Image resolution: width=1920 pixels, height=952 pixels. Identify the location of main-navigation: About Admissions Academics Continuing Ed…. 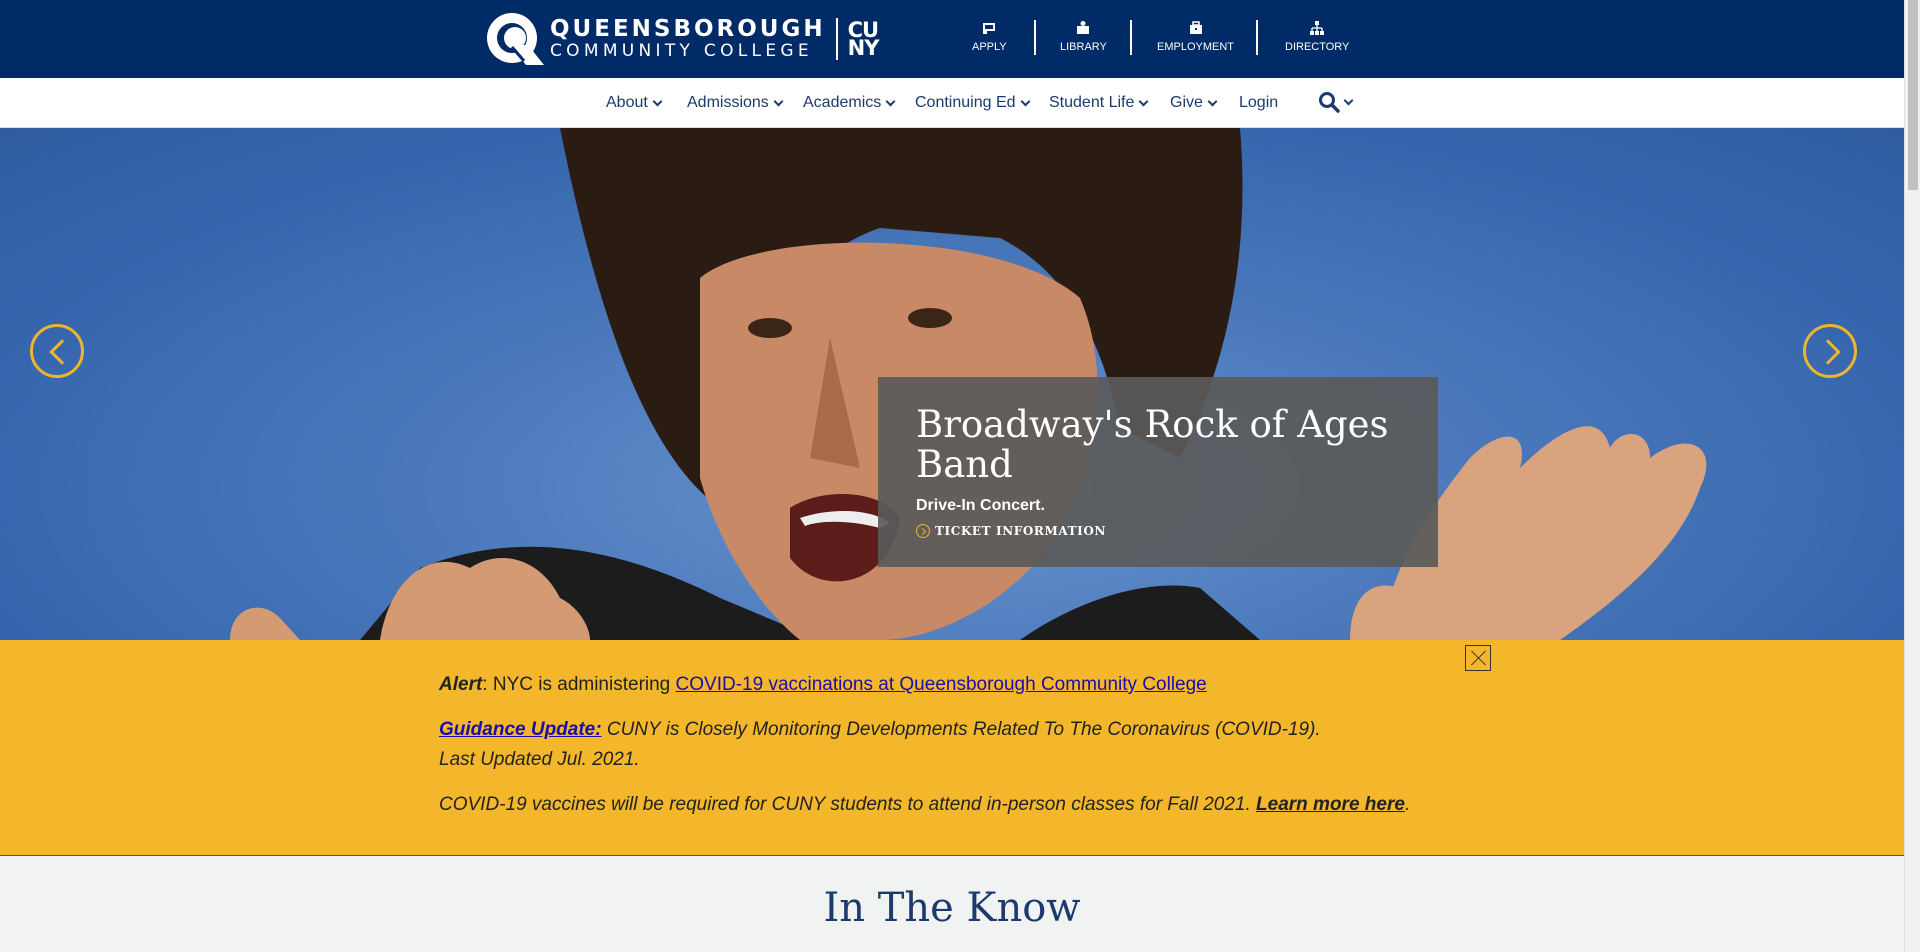
(952, 103).